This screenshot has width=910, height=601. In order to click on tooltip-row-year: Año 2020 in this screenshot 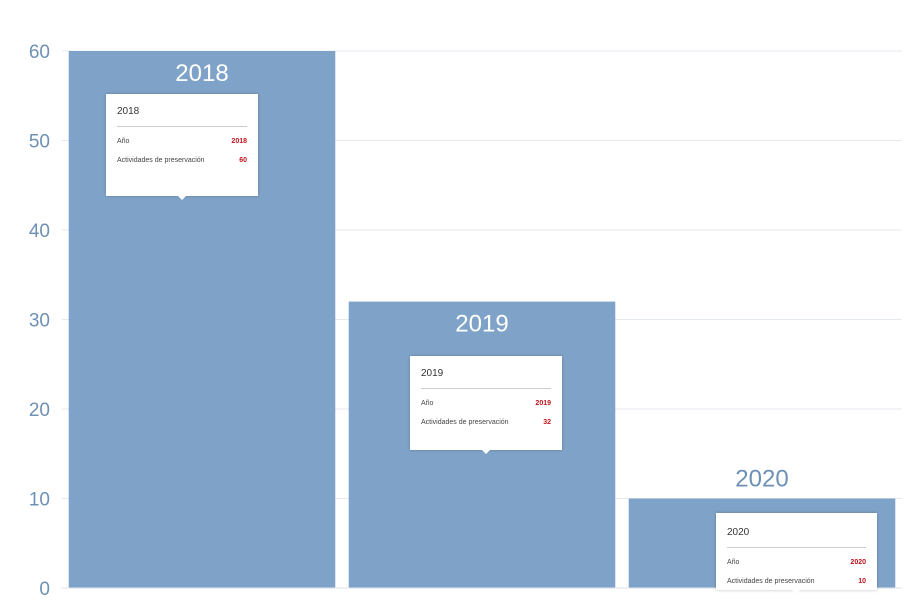, I will do `click(796, 562)`.